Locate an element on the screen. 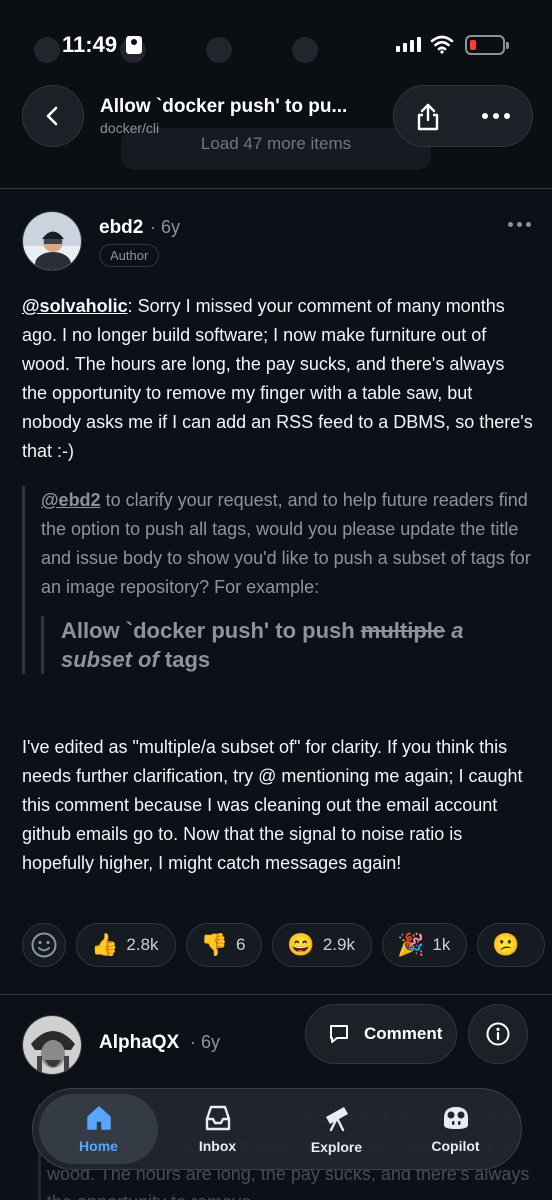 Image resolution: width=552 pixels, height=1200 pixels. reaction-hooray: 🎉 1k is located at coordinates (424, 945).